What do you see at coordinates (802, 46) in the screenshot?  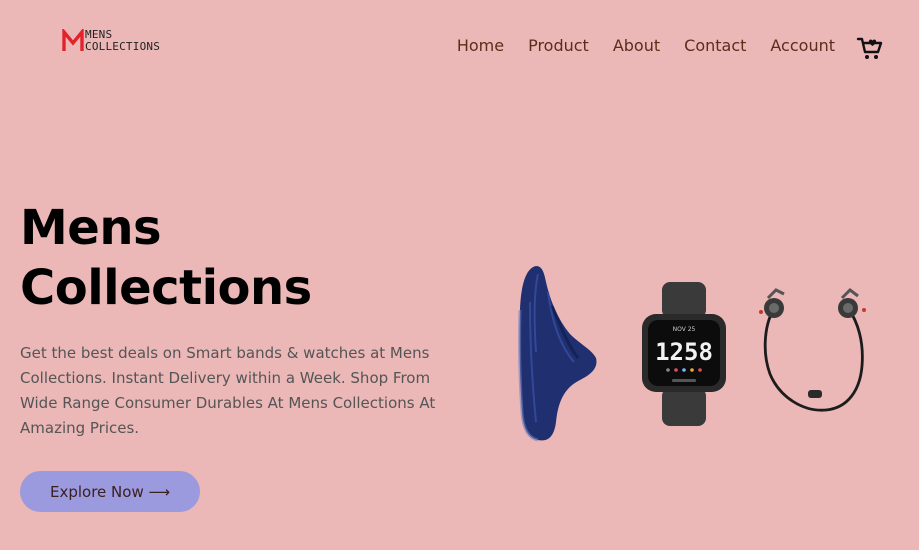 I see `nav-account: Account` at bounding box center [802, 46].